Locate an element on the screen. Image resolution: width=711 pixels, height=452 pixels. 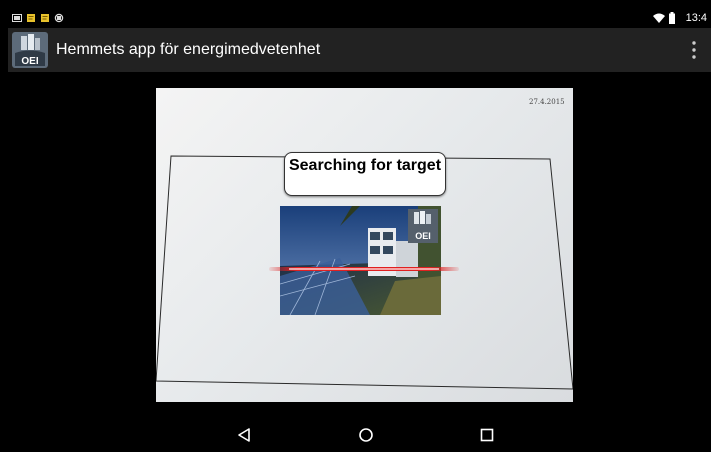
status-toast: Searching for target is located at coordinates (365, 174).